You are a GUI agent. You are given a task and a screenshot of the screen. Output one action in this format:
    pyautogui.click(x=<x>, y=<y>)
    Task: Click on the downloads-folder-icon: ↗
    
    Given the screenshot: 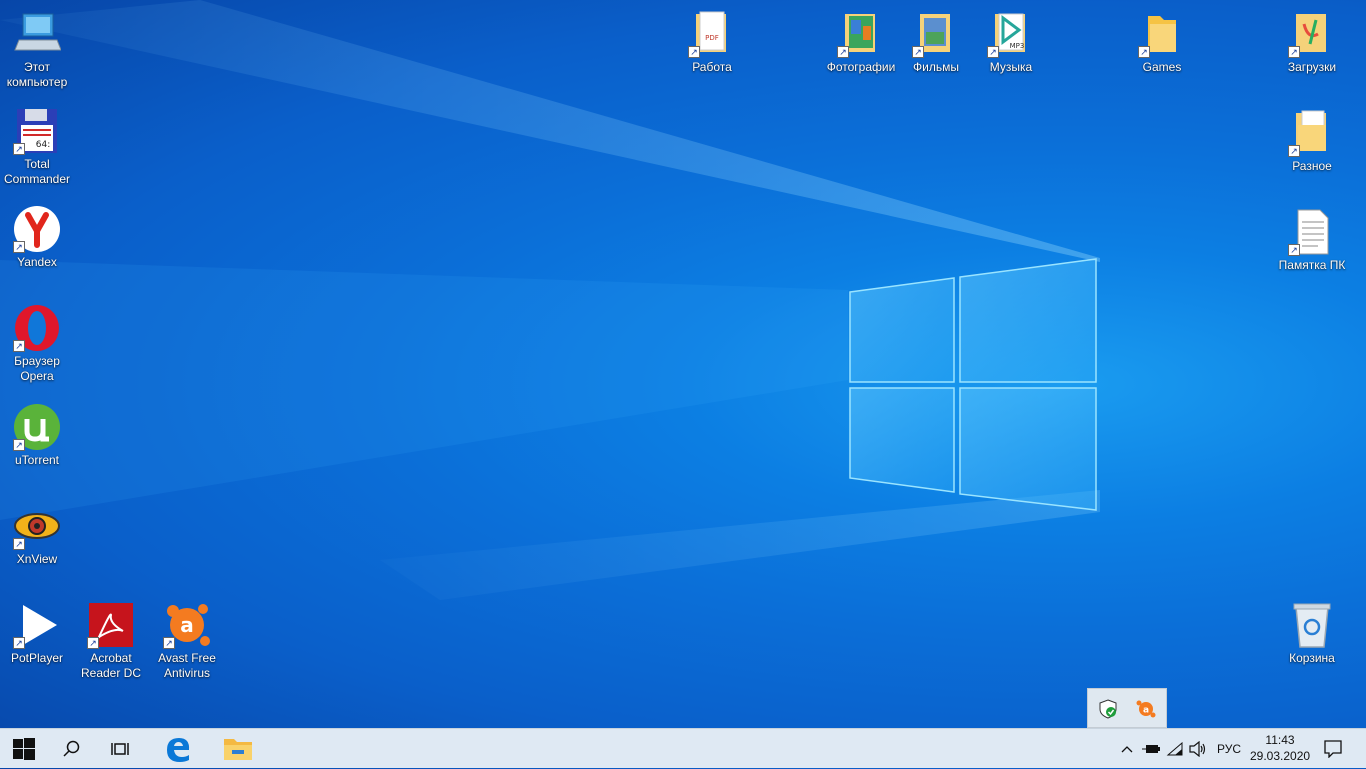 What is the action you would take?
    pyautogui.click(x=1312, y=34)
    